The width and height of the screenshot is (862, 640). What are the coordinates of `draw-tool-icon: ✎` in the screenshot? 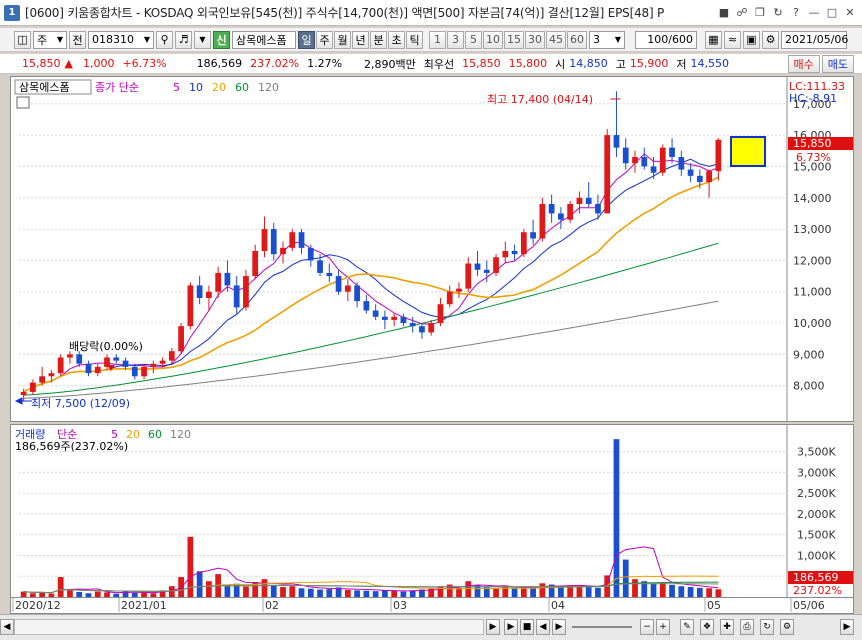 It's located at (687, 627).